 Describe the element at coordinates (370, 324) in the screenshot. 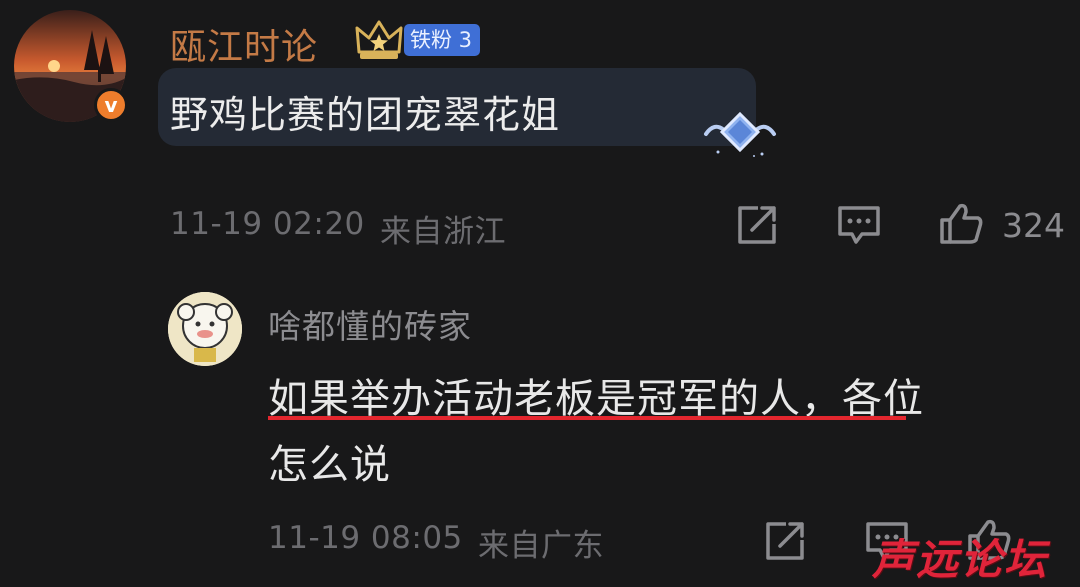

I see `reply-username: 啥都懂的砖家` at that location.